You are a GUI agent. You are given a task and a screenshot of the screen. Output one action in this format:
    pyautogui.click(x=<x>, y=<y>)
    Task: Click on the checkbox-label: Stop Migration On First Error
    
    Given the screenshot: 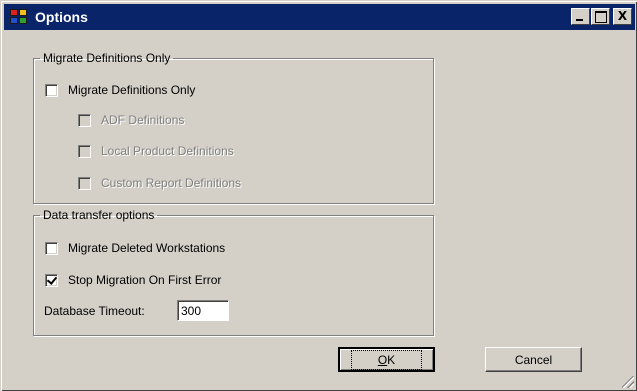 What is the action you would take?
    pyautogui.click(x=145, y=280)
    